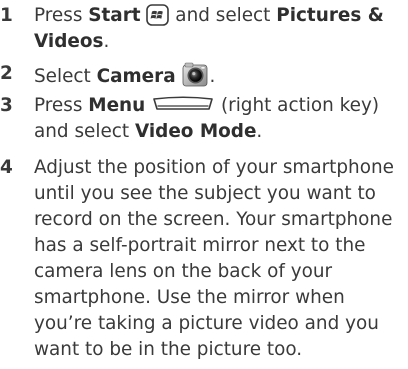 Image resolution: width=408 pixels, height=369 pixels. Describe the element at coordinates (183, 271) in the screenshot. I see `step-line: camera lens on the back of your` at that location.